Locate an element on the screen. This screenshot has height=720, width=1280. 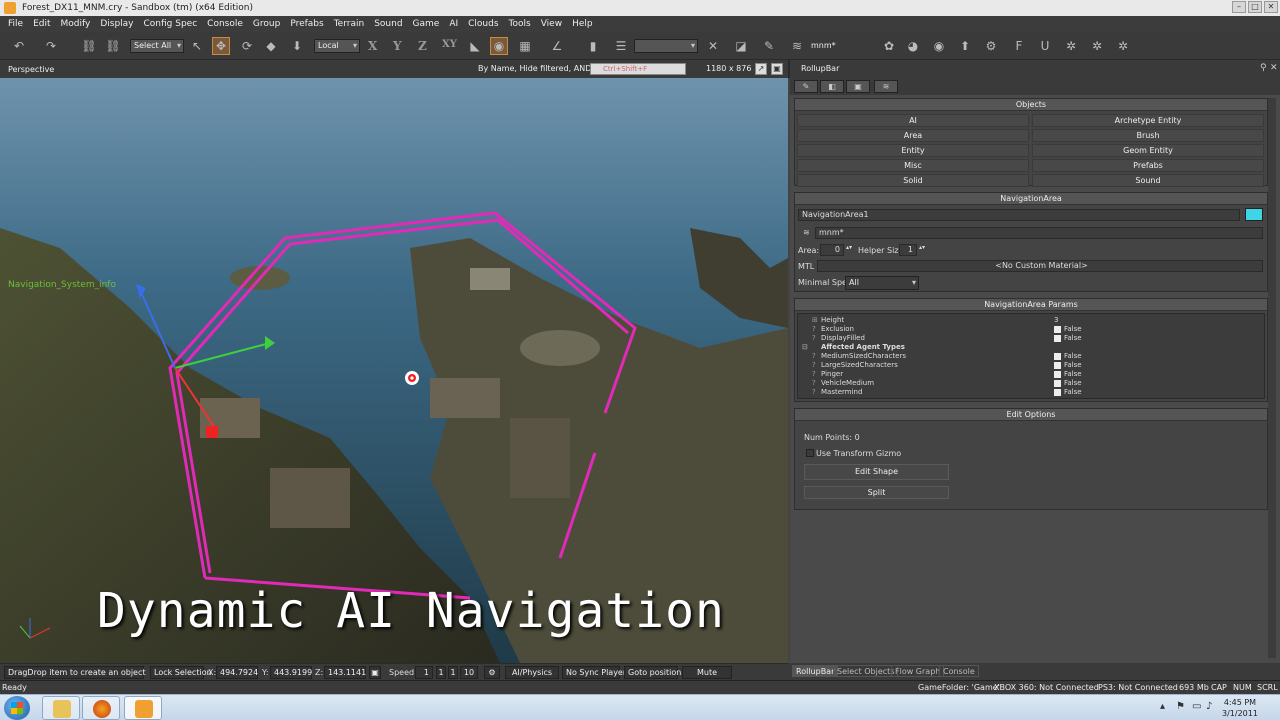
minimize-button: – is located at coordinates (1239, 7).